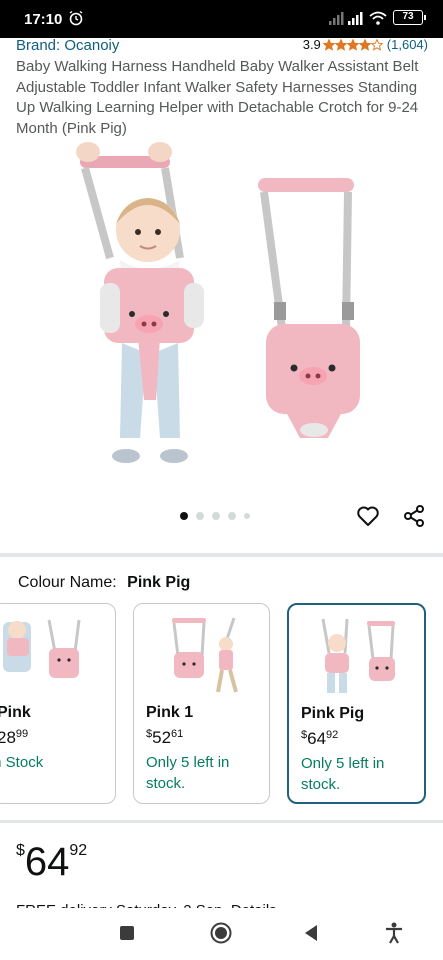 This screenshot has height=960, width=443. Describe the element at coordinates (8, 737) in the screenshot. I see `variant-price-whole: 28` at that location.